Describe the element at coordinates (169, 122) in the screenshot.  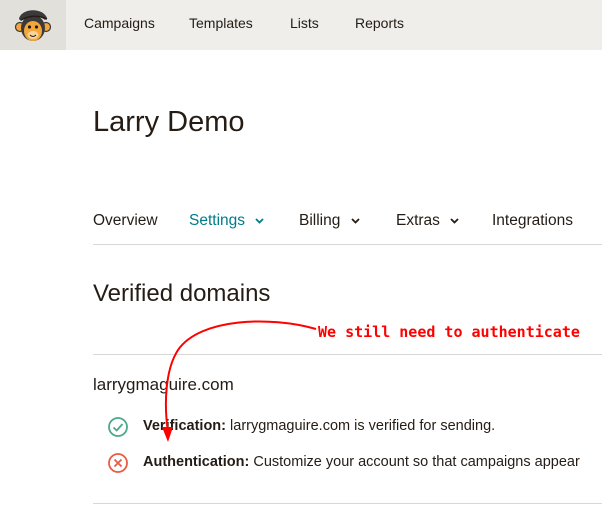
I see `account-title: Larry Demo` at that location.